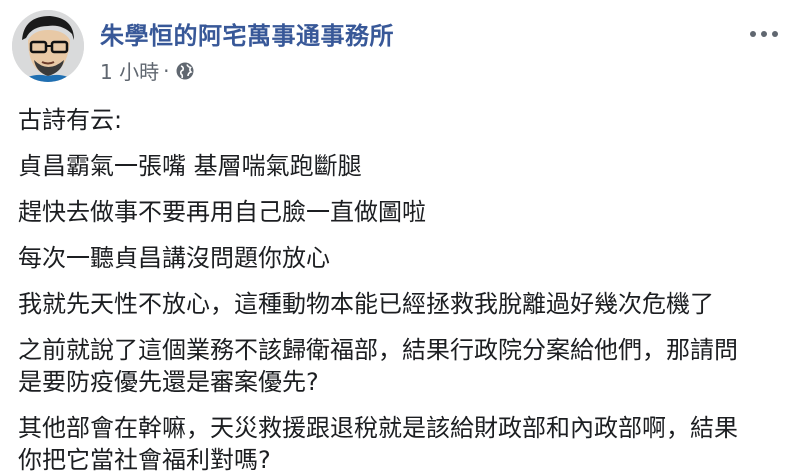 Image resolution: width=800 pixels, height=472 pixels. I want to click on avatar-image, so click(48, 46).